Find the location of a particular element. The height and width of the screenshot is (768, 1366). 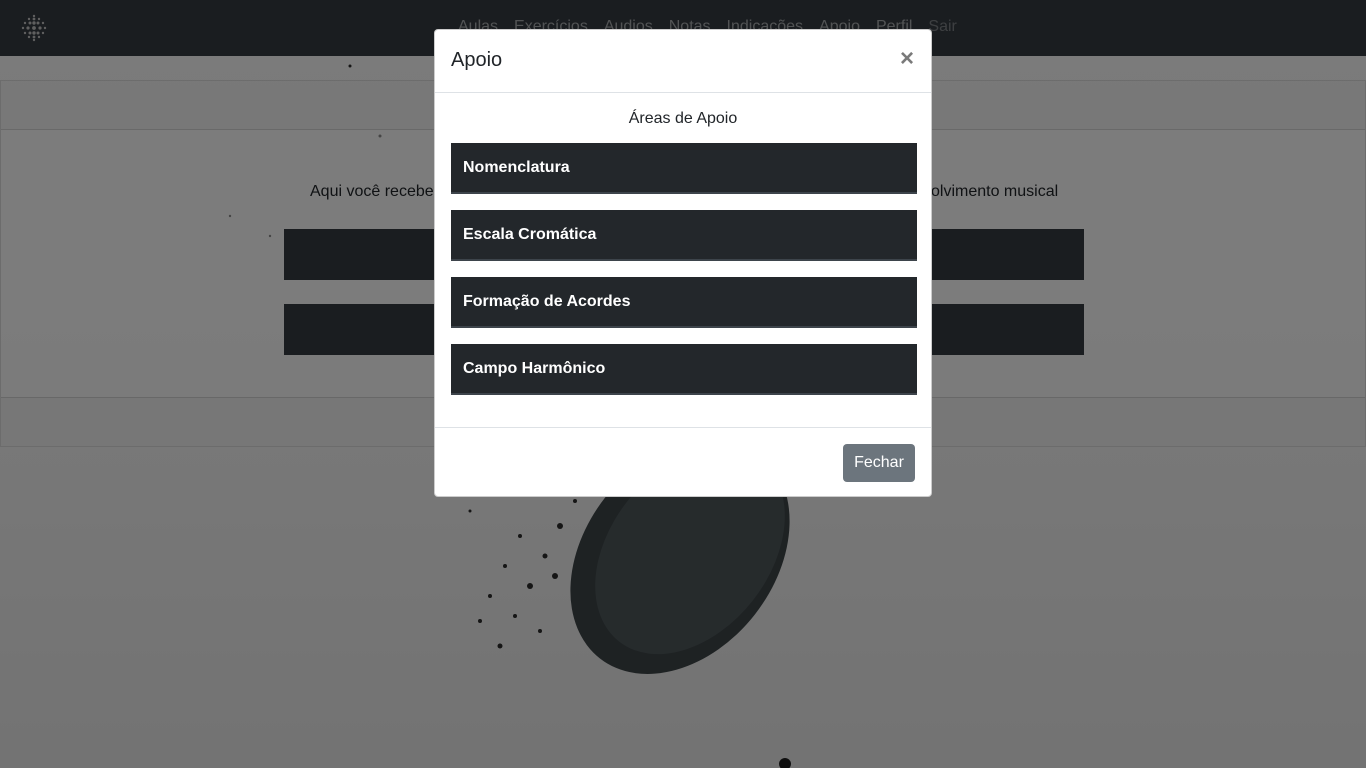

section-title: Áreas de Apoio is located at coordinates (683, 118).